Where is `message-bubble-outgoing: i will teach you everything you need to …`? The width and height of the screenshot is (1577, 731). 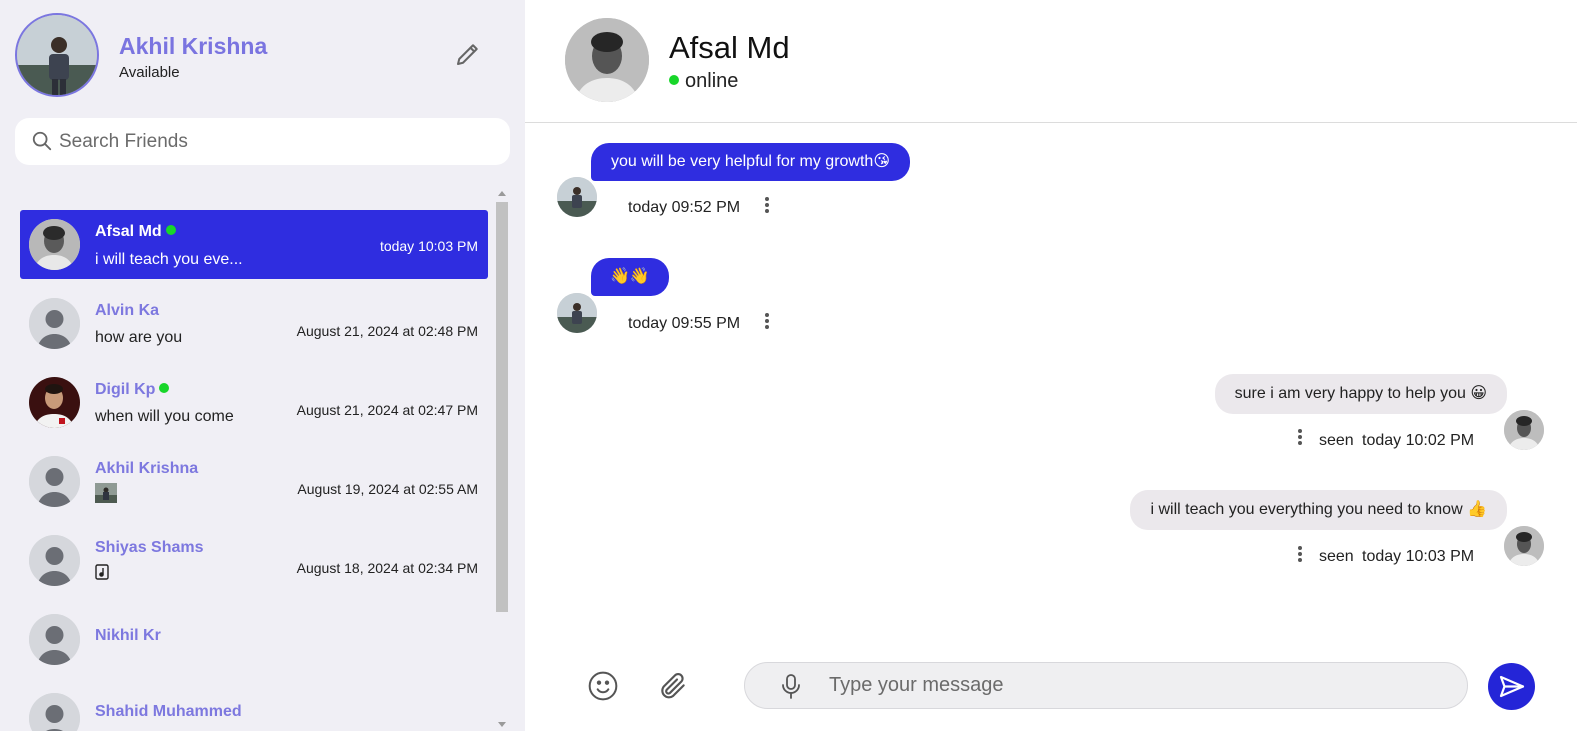 message-bubble-outgoing: i will teach you everything you need to … is located at coordinates (1318, 510).